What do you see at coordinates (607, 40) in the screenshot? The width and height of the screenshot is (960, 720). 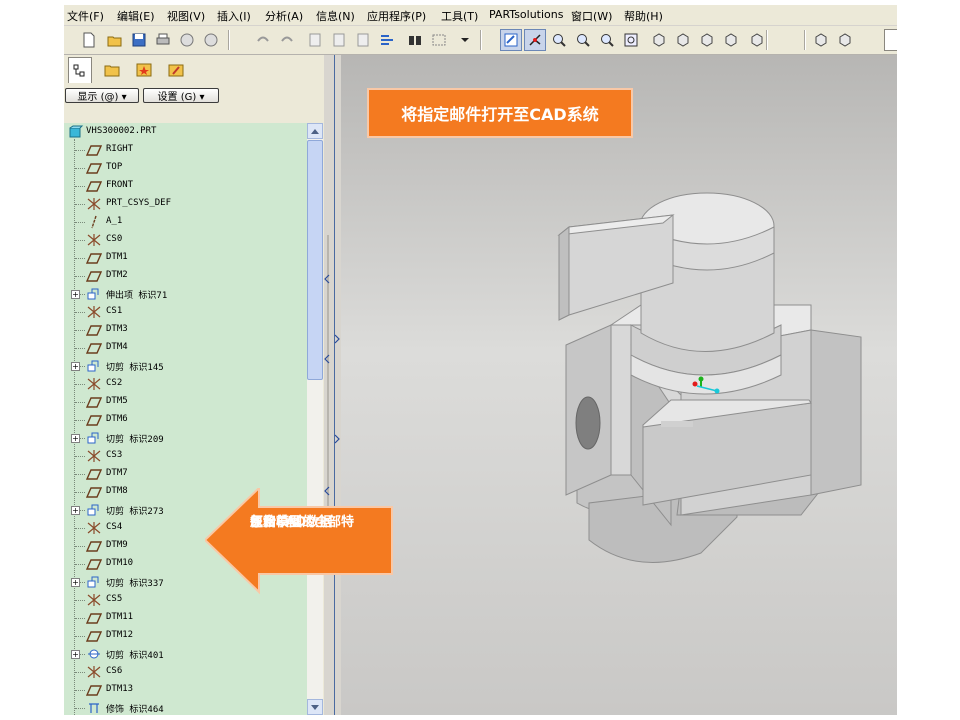 I see `zoom-out-button` at bounding box center [607, 40].